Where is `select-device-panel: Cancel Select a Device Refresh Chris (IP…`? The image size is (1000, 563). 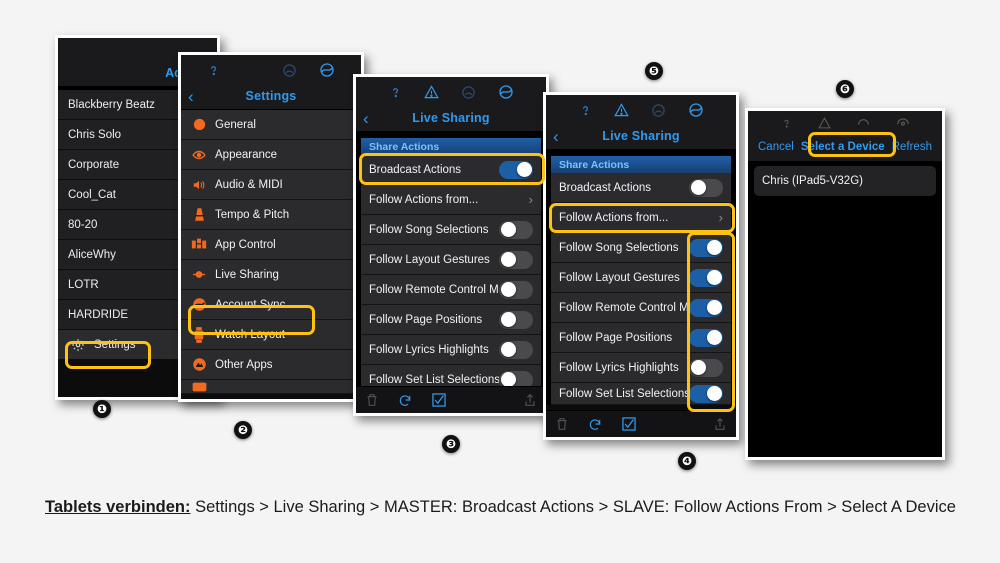 select-device-panel: Cancel Select a Device Refresh Chris (IP… is located at coordinates (845, 284).